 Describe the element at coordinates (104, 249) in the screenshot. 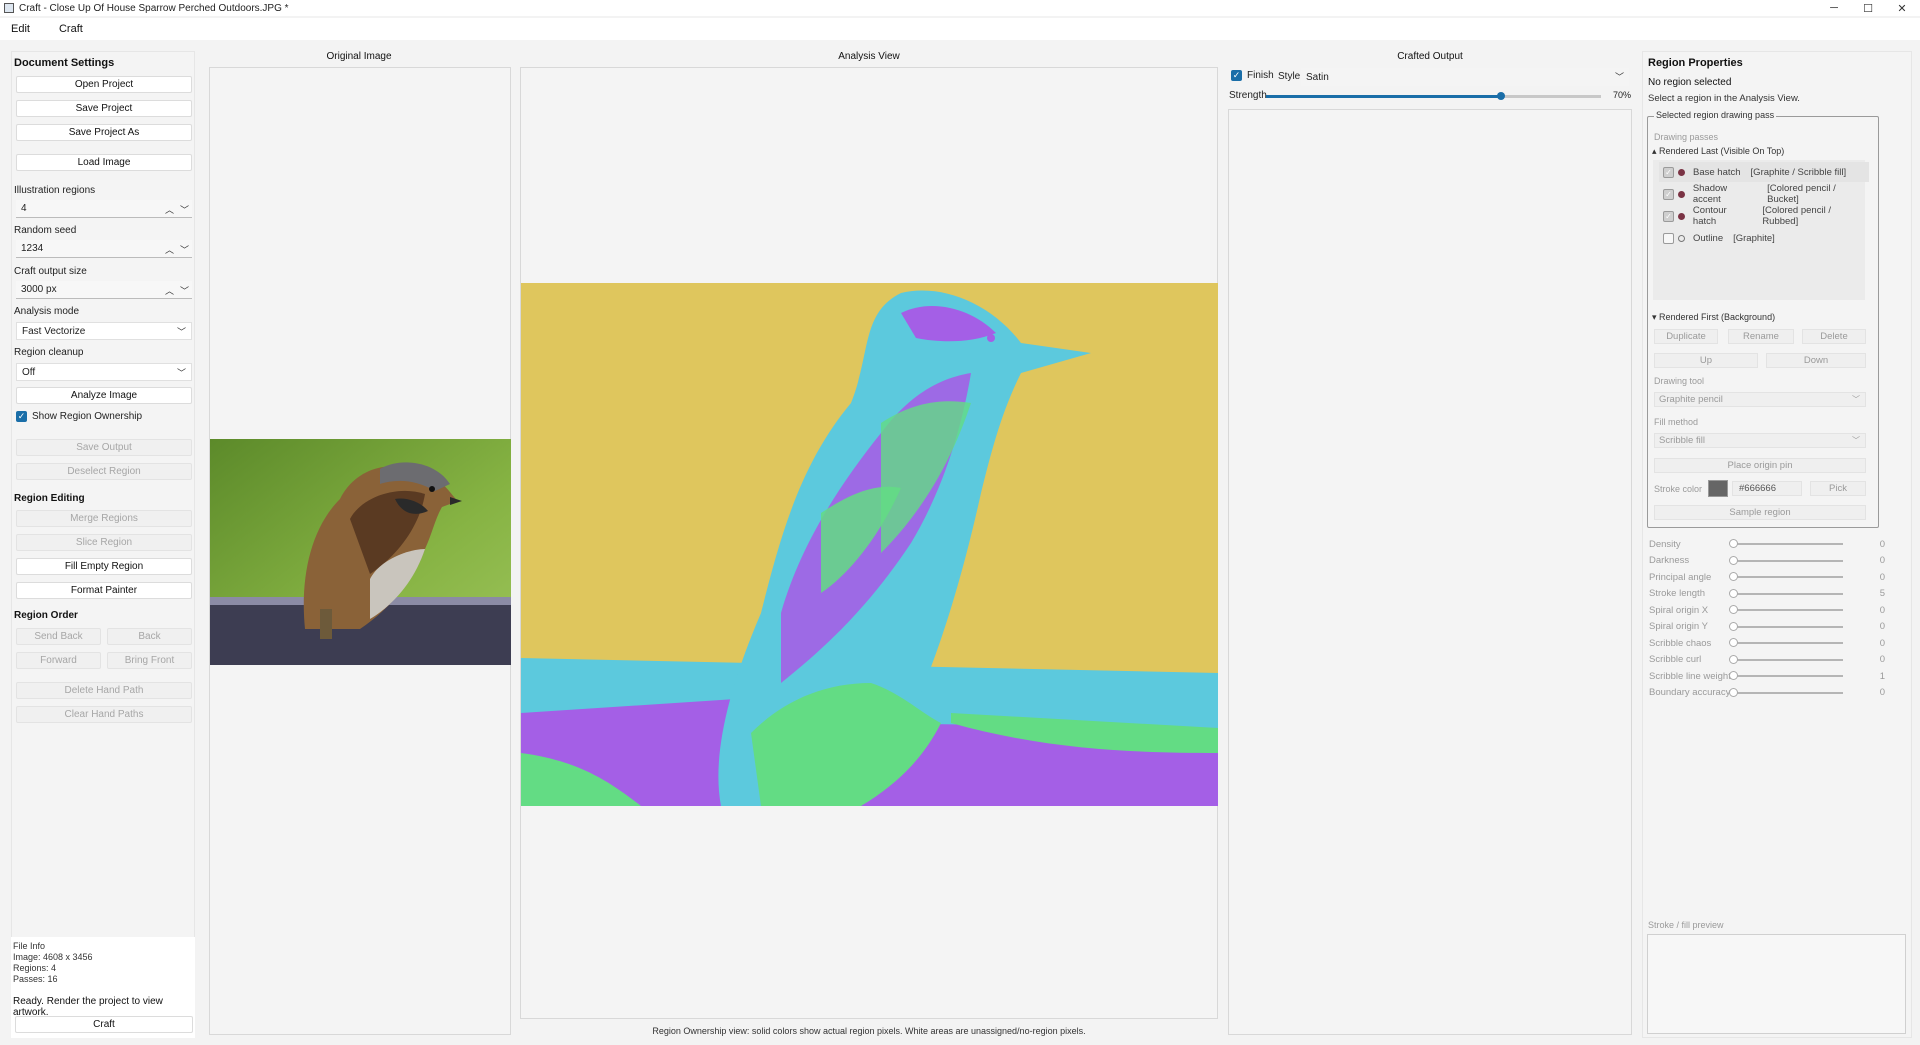

I see `random-seed-spinbox: 1234 ︿ ﹀` at that location.